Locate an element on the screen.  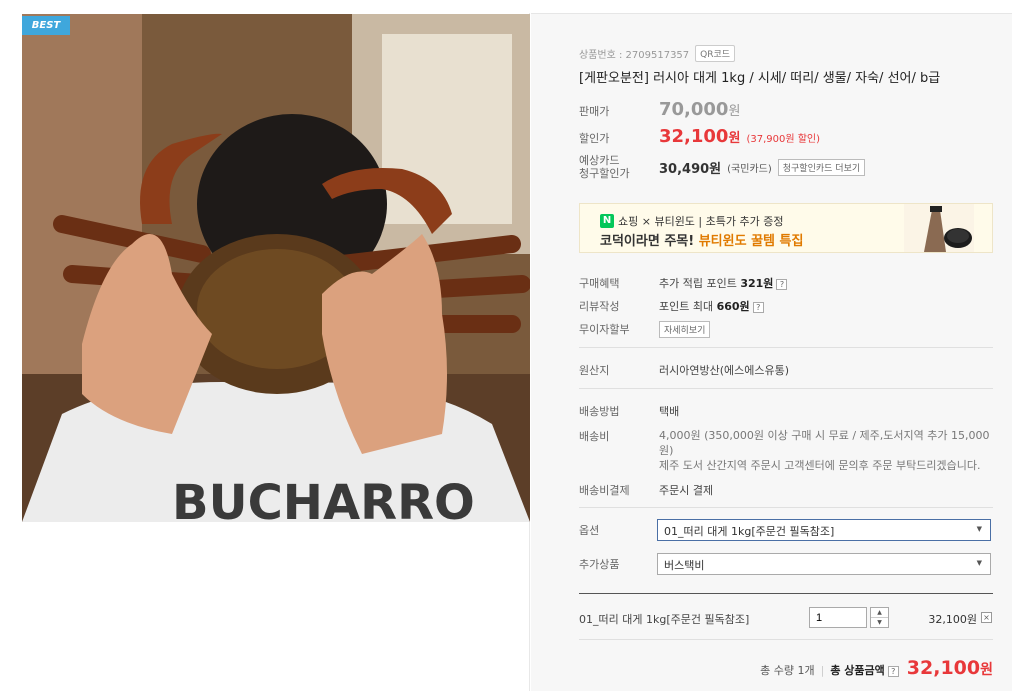
sale-price-value: 32,100 is located at coordinates (694, 136).